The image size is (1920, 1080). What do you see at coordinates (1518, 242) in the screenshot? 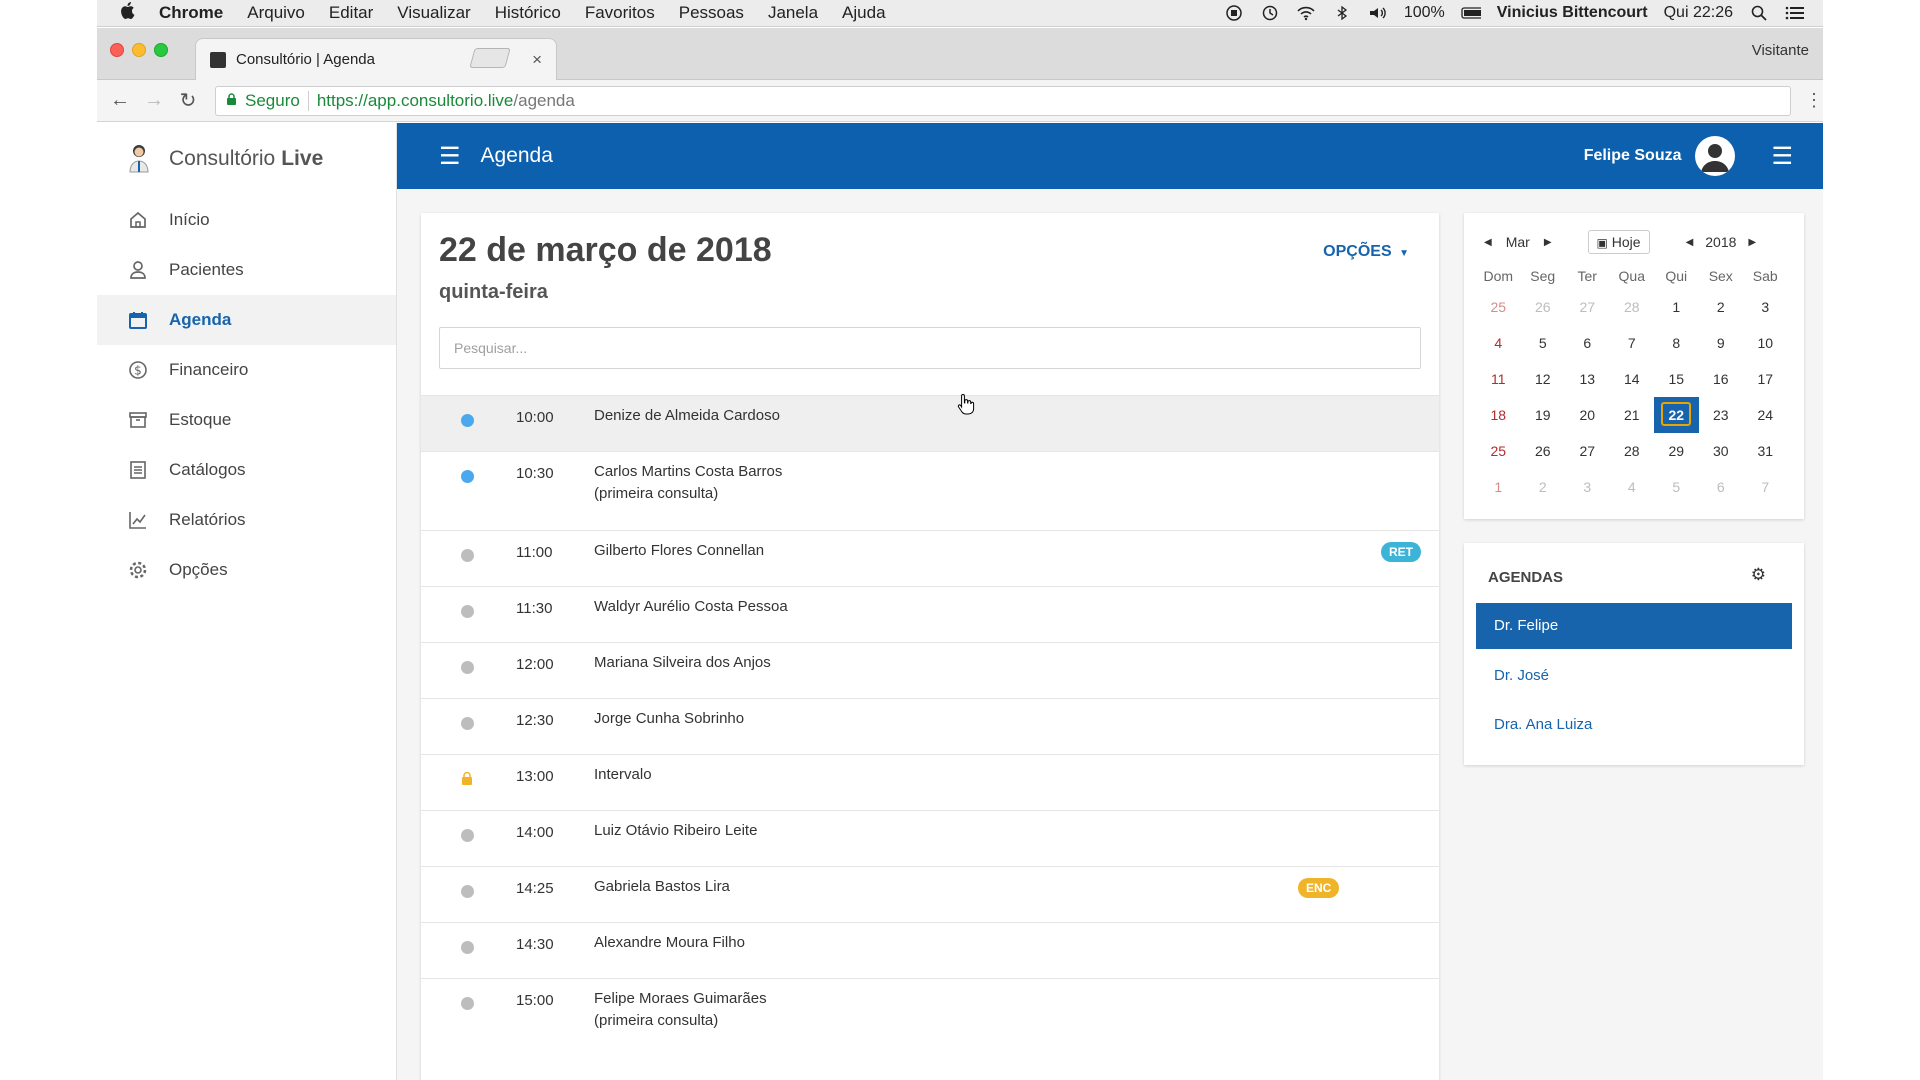
I see `month-label: Mar` at bounding box center [1518, 242].